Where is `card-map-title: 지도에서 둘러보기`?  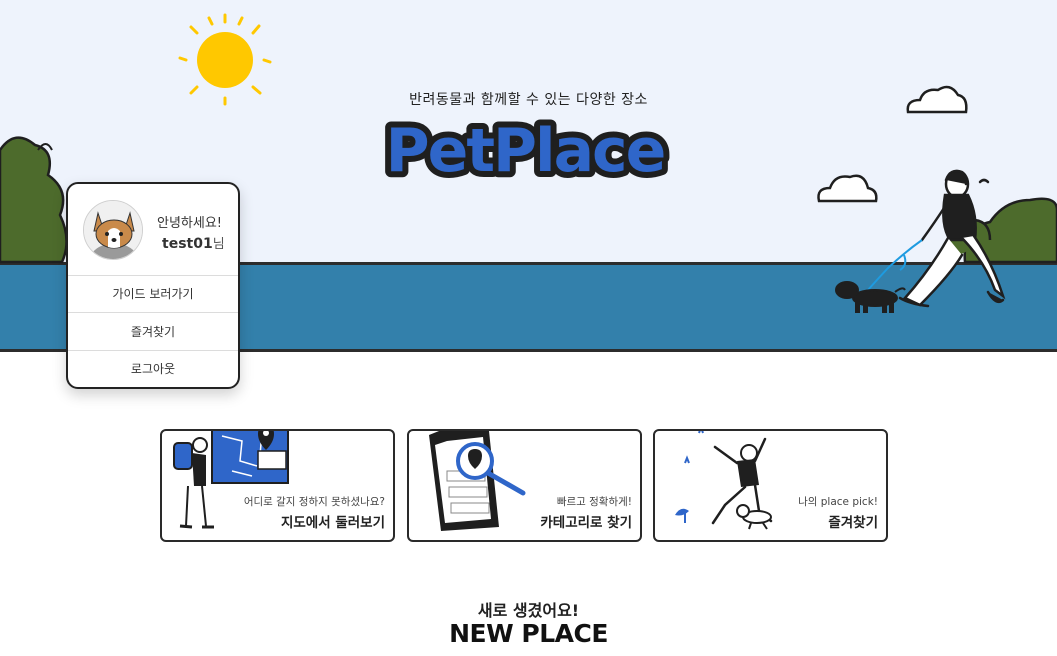
card-map-title: 지도에서 둘러보기 is located at coordinates (332, 523).